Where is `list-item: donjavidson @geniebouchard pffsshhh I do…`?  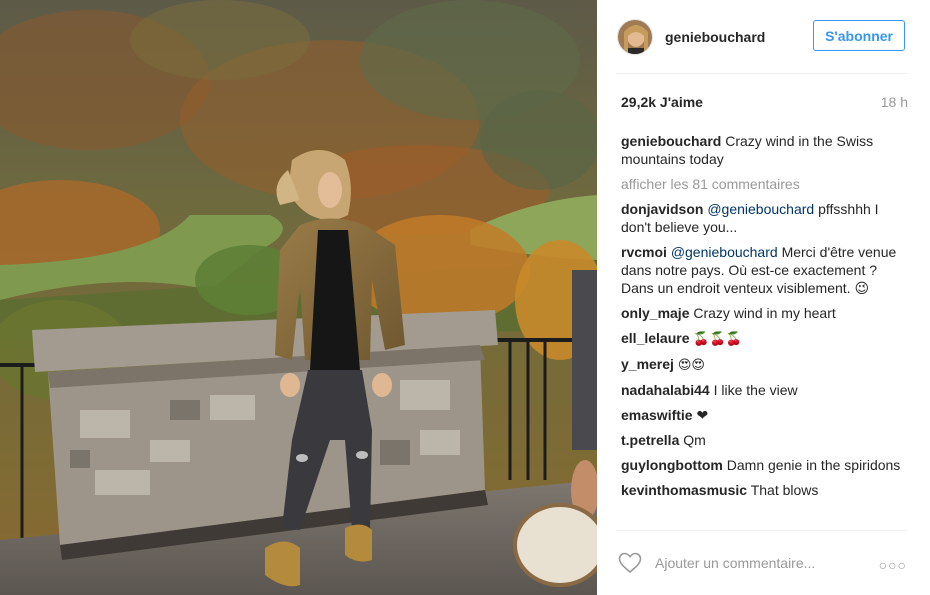 list-item: donjavidson @geniebouchard pffsshhh I do… is located at coordinates (766, 218).